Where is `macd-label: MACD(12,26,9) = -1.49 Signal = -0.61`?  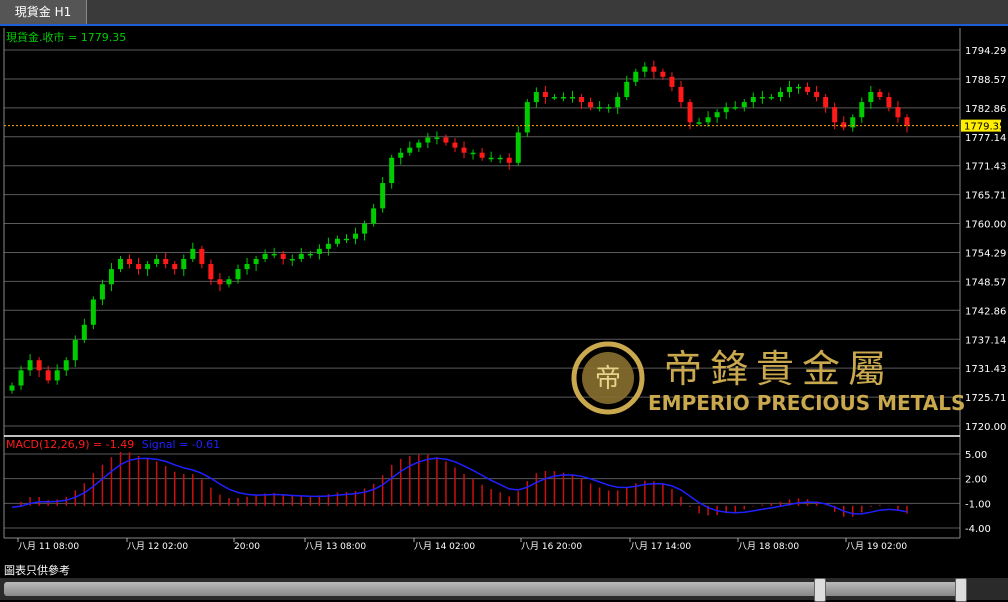 macd-label: MACD(12,26,9) = -1.49 Signal = -0.61 is located at coordinates (113, 444).